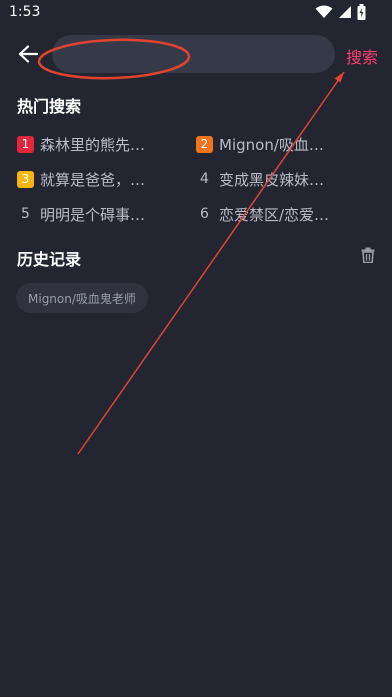  I want to click on signal-icon, so click(345, 12).